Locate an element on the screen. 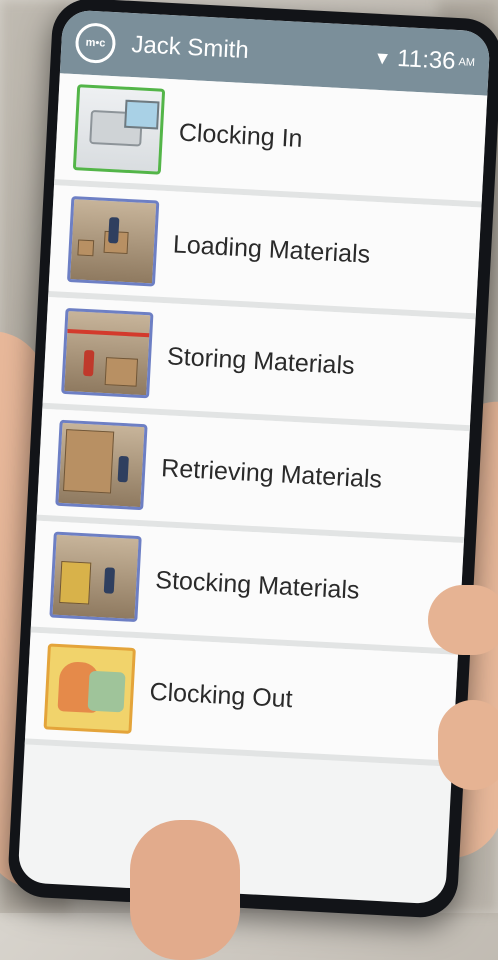  storing-materials-thumbnail is located at coordinates (107, 353).